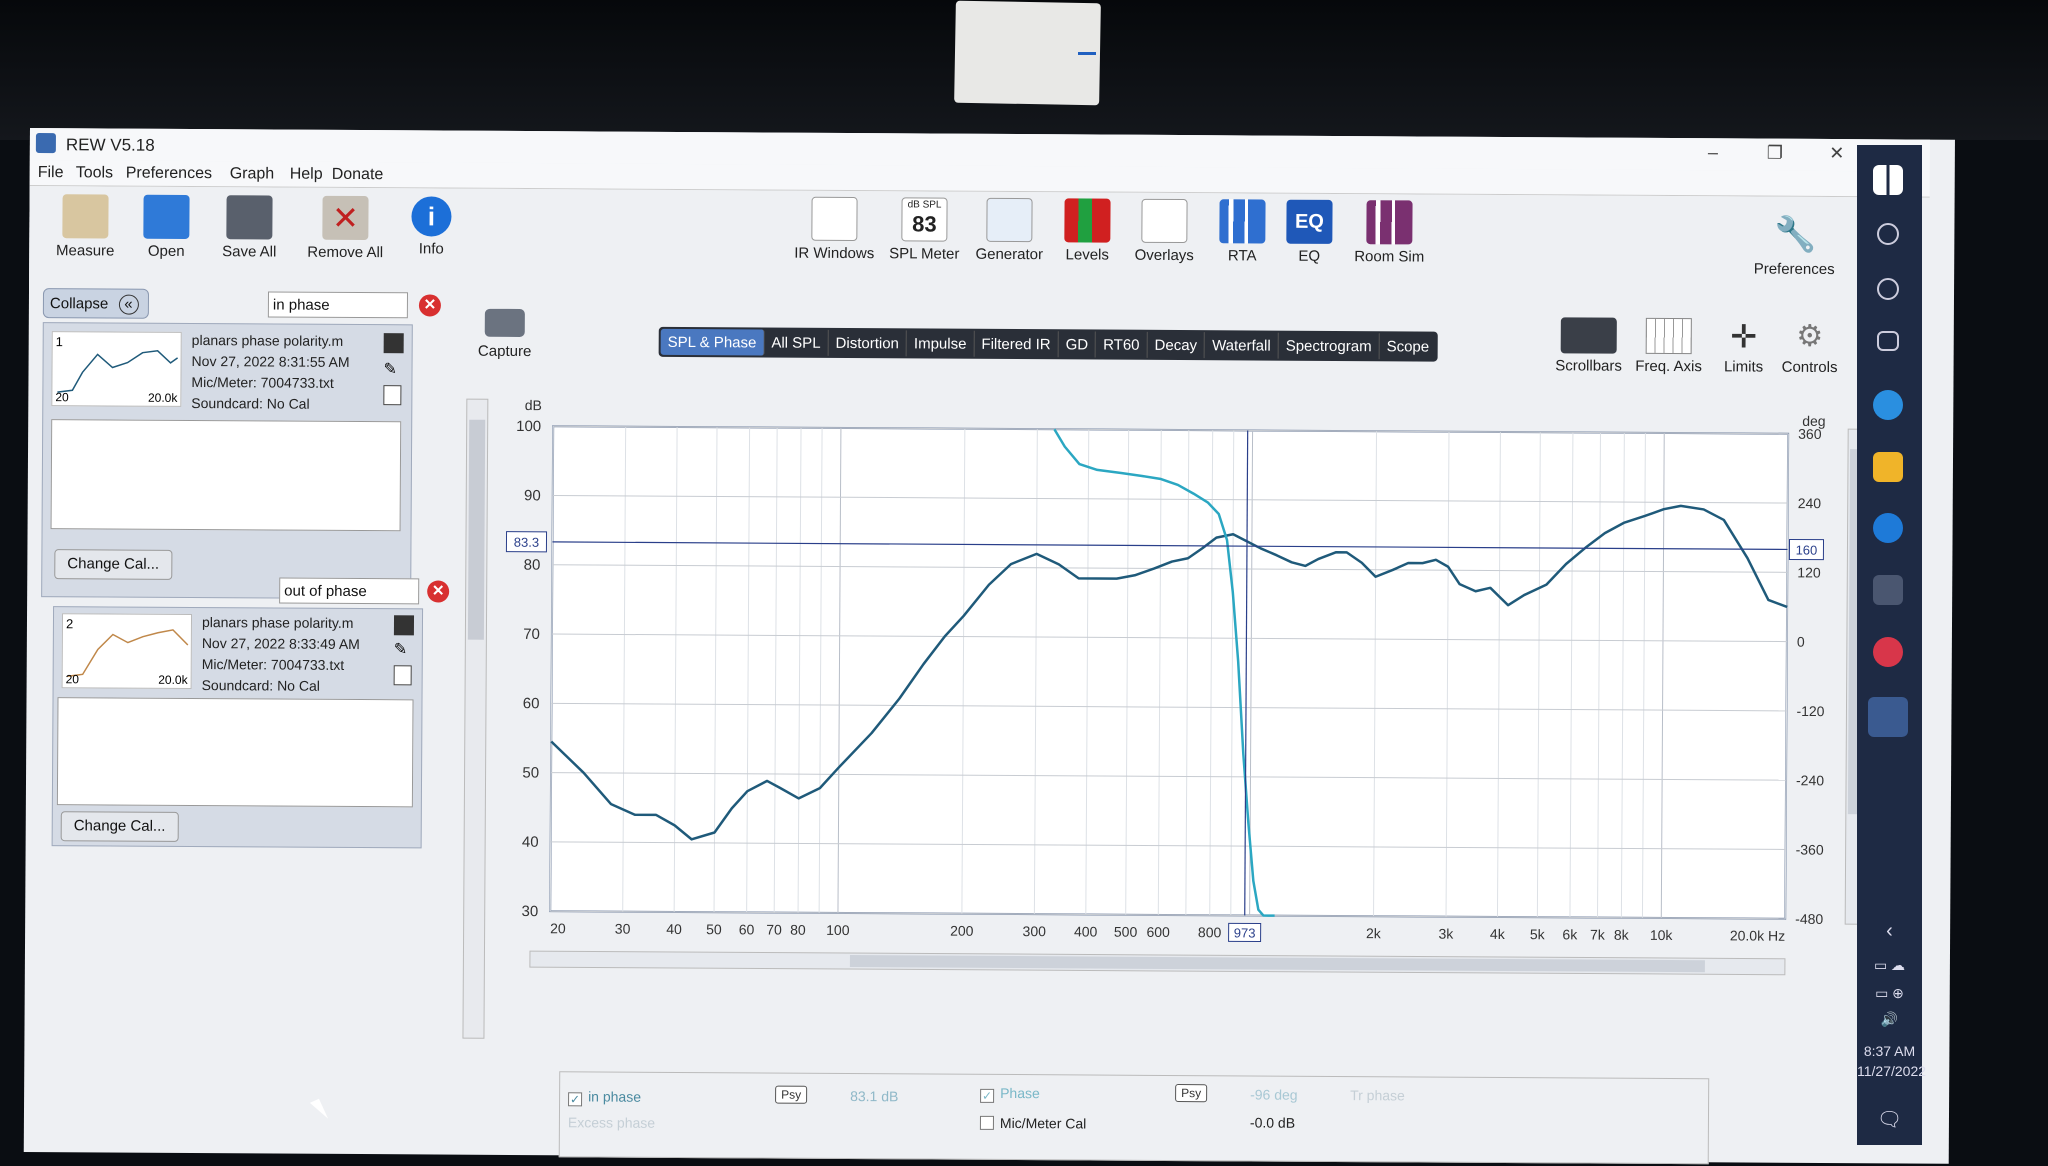 Image resolution: width=2048 pixels, height=1166 pixels. What do you see at coordinates (438, 591) in the screenshot?
I see `remove-measurement-2-button: ✕` at bounding box center [438, 591].